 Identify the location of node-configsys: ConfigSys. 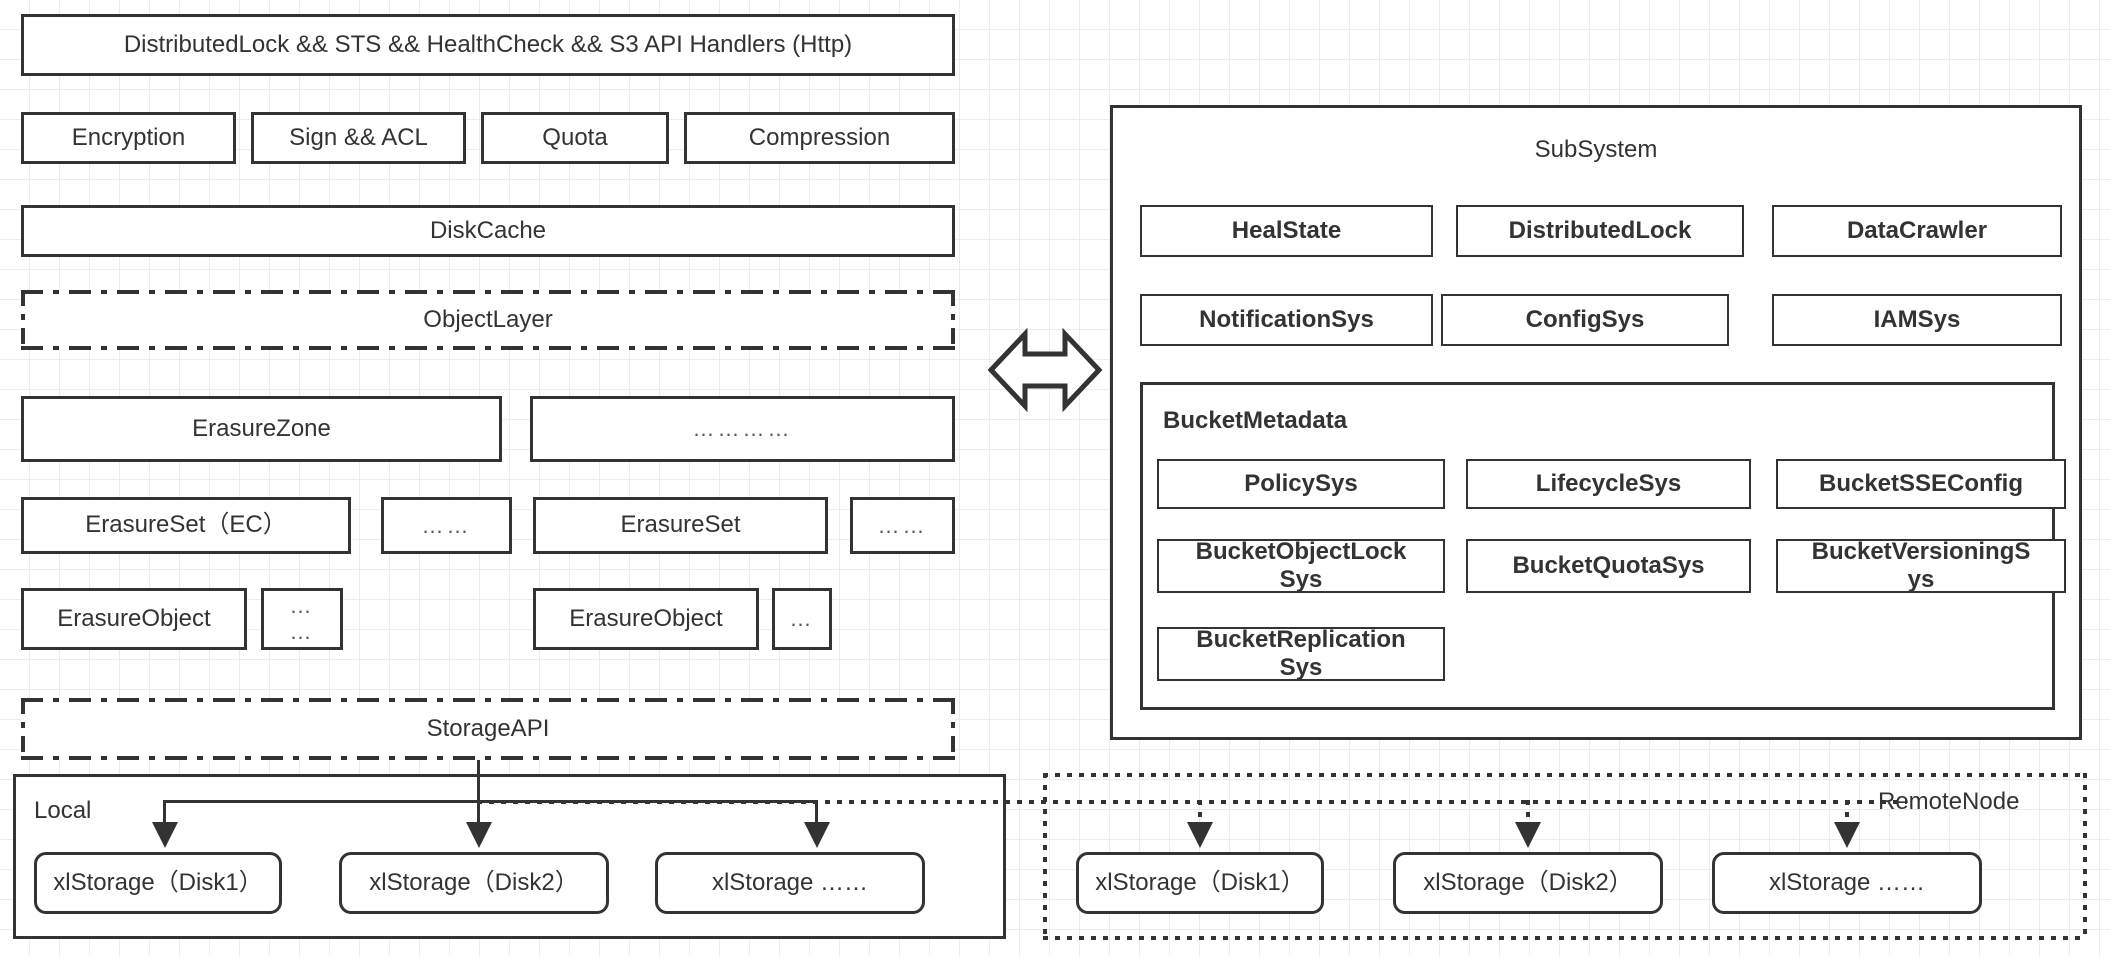
(1585, 320).